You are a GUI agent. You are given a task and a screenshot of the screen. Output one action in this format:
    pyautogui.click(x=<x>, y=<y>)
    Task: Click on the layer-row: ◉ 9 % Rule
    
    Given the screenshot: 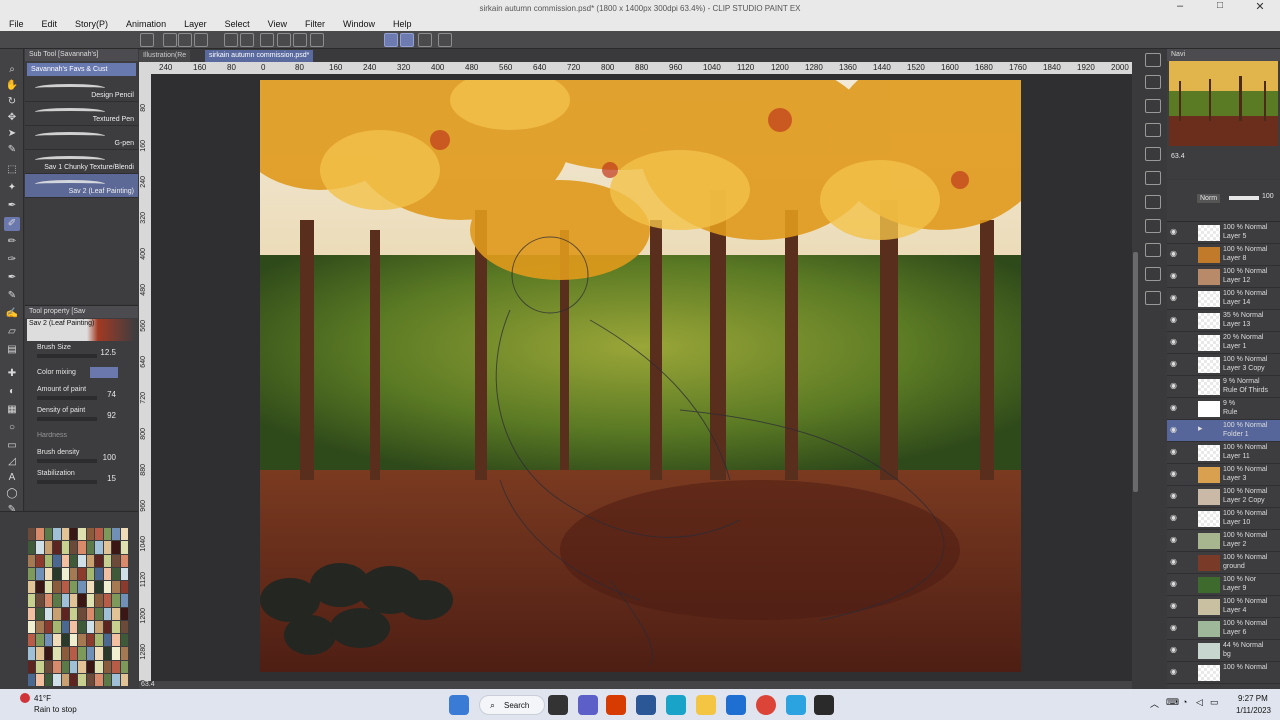 What is the action you would take?
    pyautogui.click(x=1223, y=409)
    